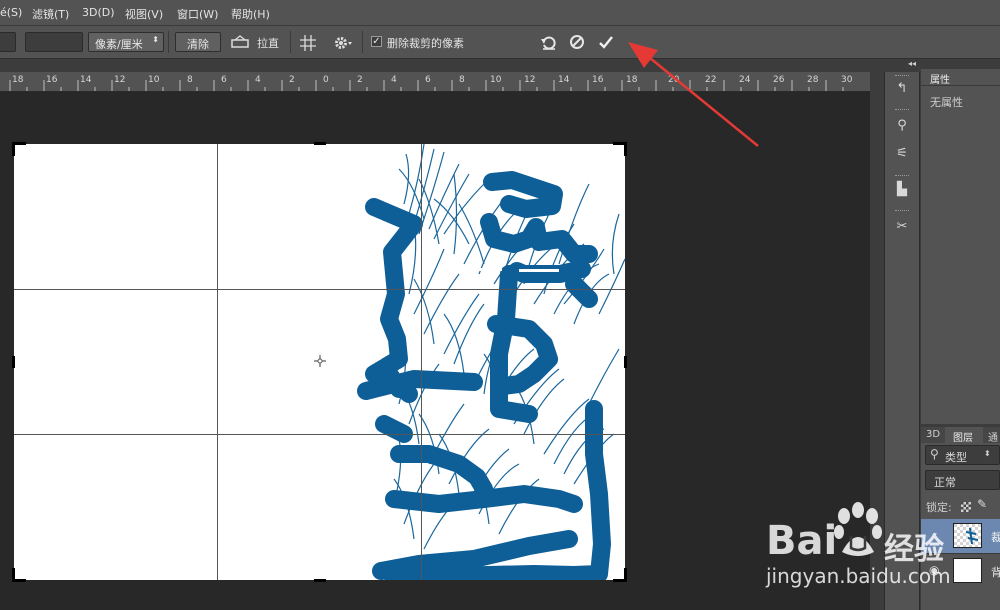 This screenshot has width=1000, height=610. What do you see at coordinates (8, 42) in the screenshot?
I see `ratio-width-field` at bounding box center [8, 42].